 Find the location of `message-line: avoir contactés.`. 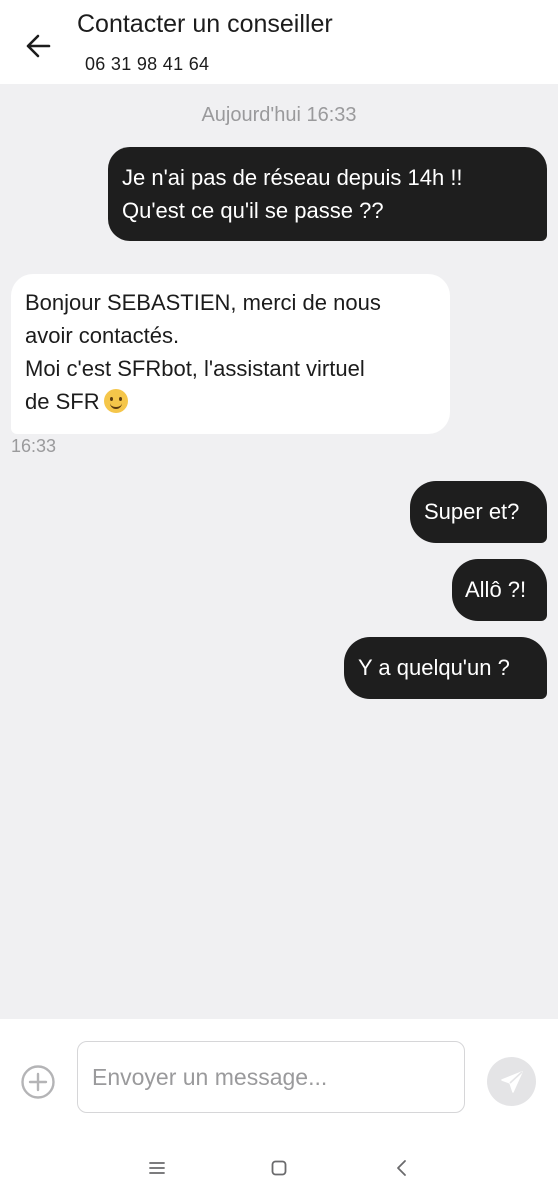

message-line: avoir contactés. is located at coordinates (102, 335).